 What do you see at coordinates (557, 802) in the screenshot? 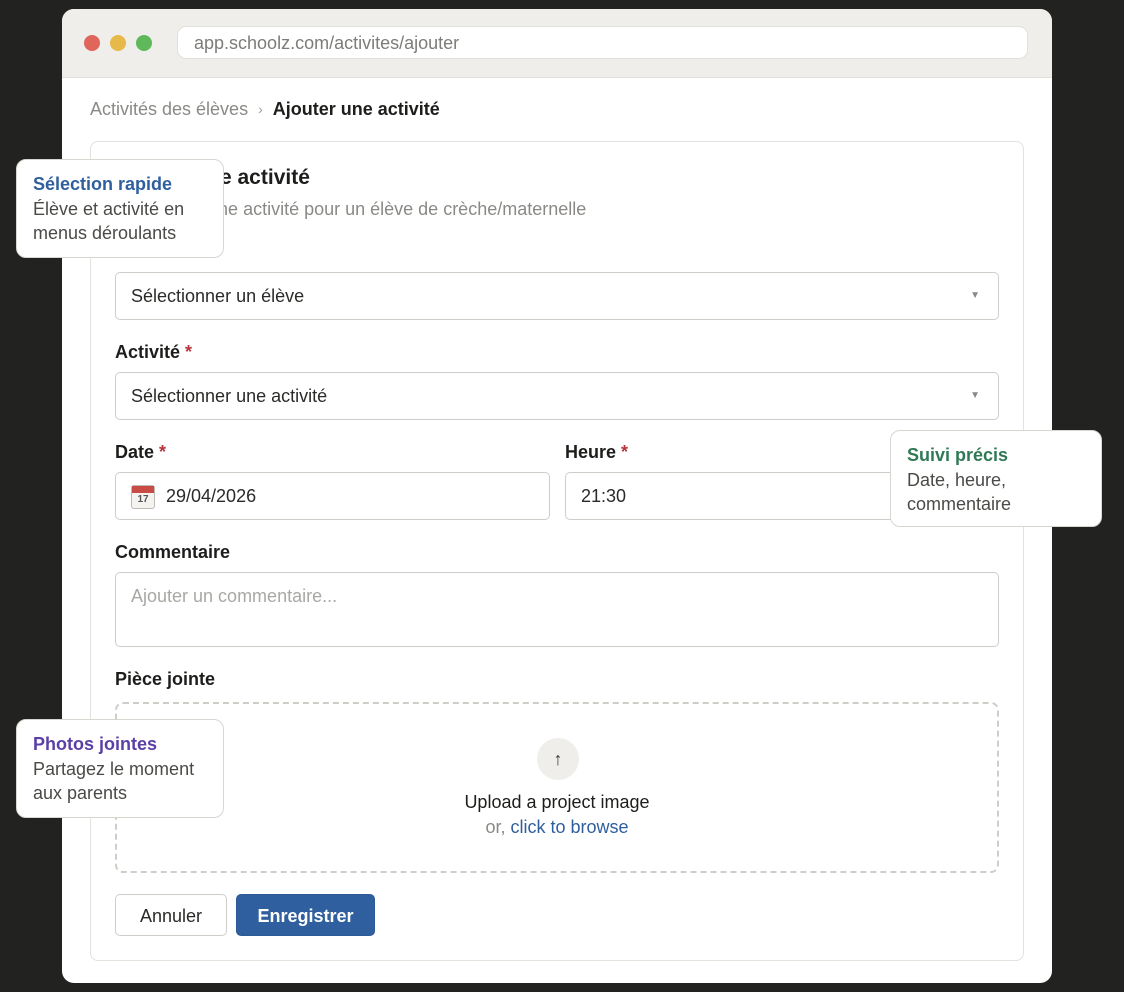
I see `upload-title: Upload a project image` at bounding box center [557, 802].